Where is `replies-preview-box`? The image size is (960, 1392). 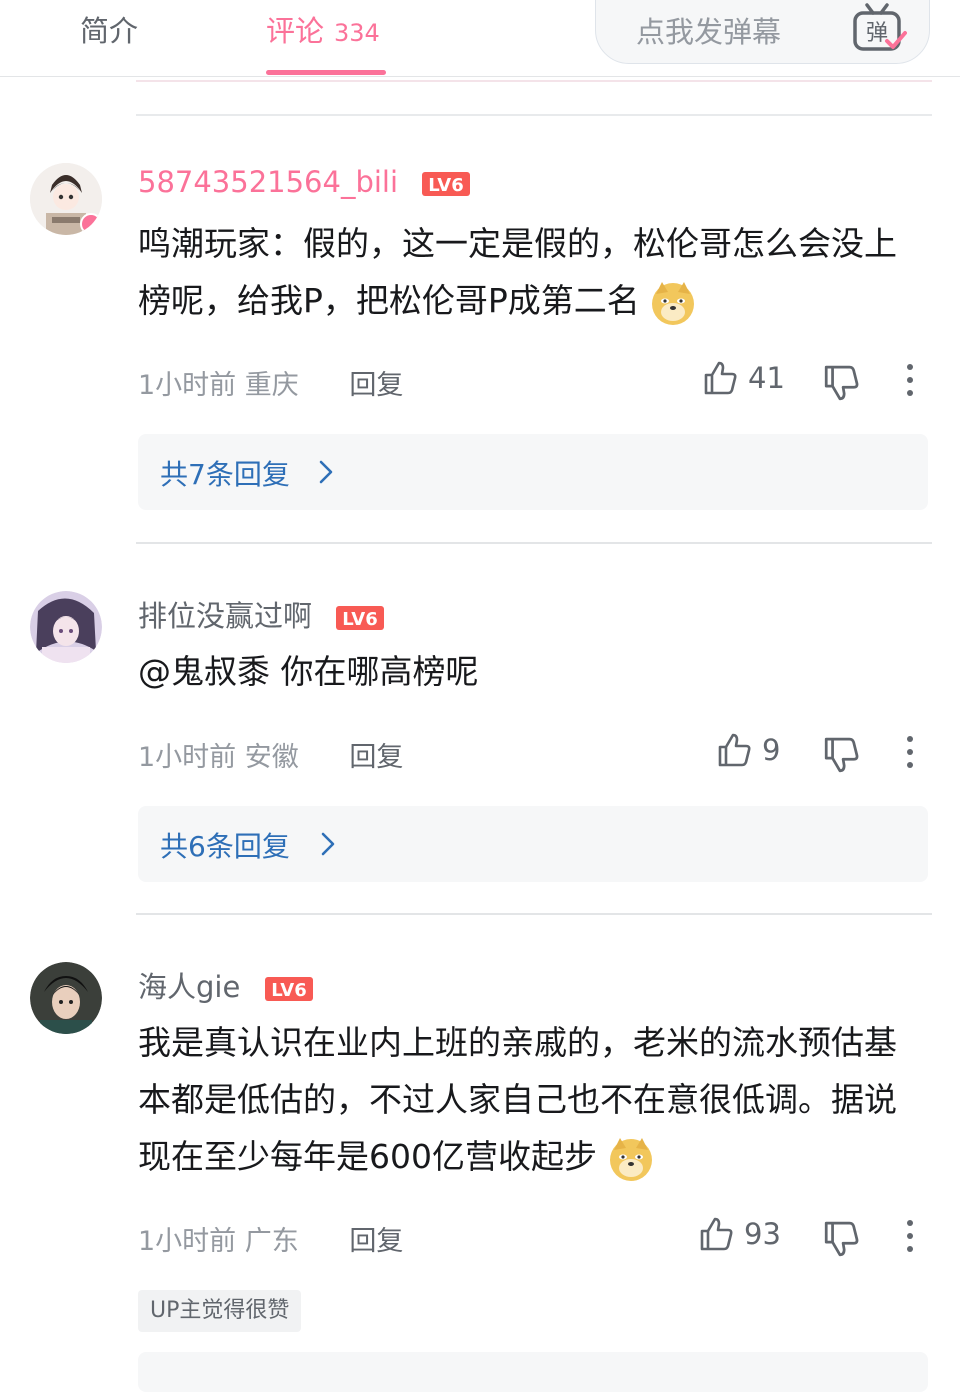 replies-preview-box is located at coordinates (533, 1372).